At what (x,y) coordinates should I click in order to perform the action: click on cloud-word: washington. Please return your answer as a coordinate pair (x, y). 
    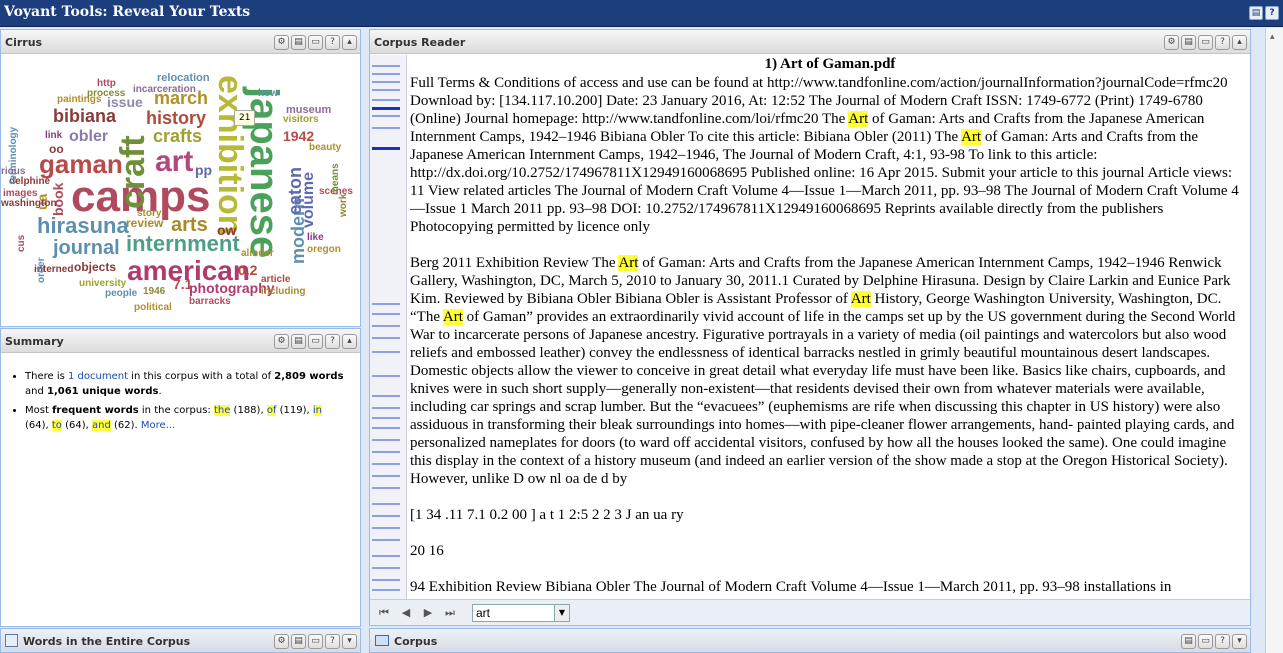
    Looking at the image, I should click on (29, 204).